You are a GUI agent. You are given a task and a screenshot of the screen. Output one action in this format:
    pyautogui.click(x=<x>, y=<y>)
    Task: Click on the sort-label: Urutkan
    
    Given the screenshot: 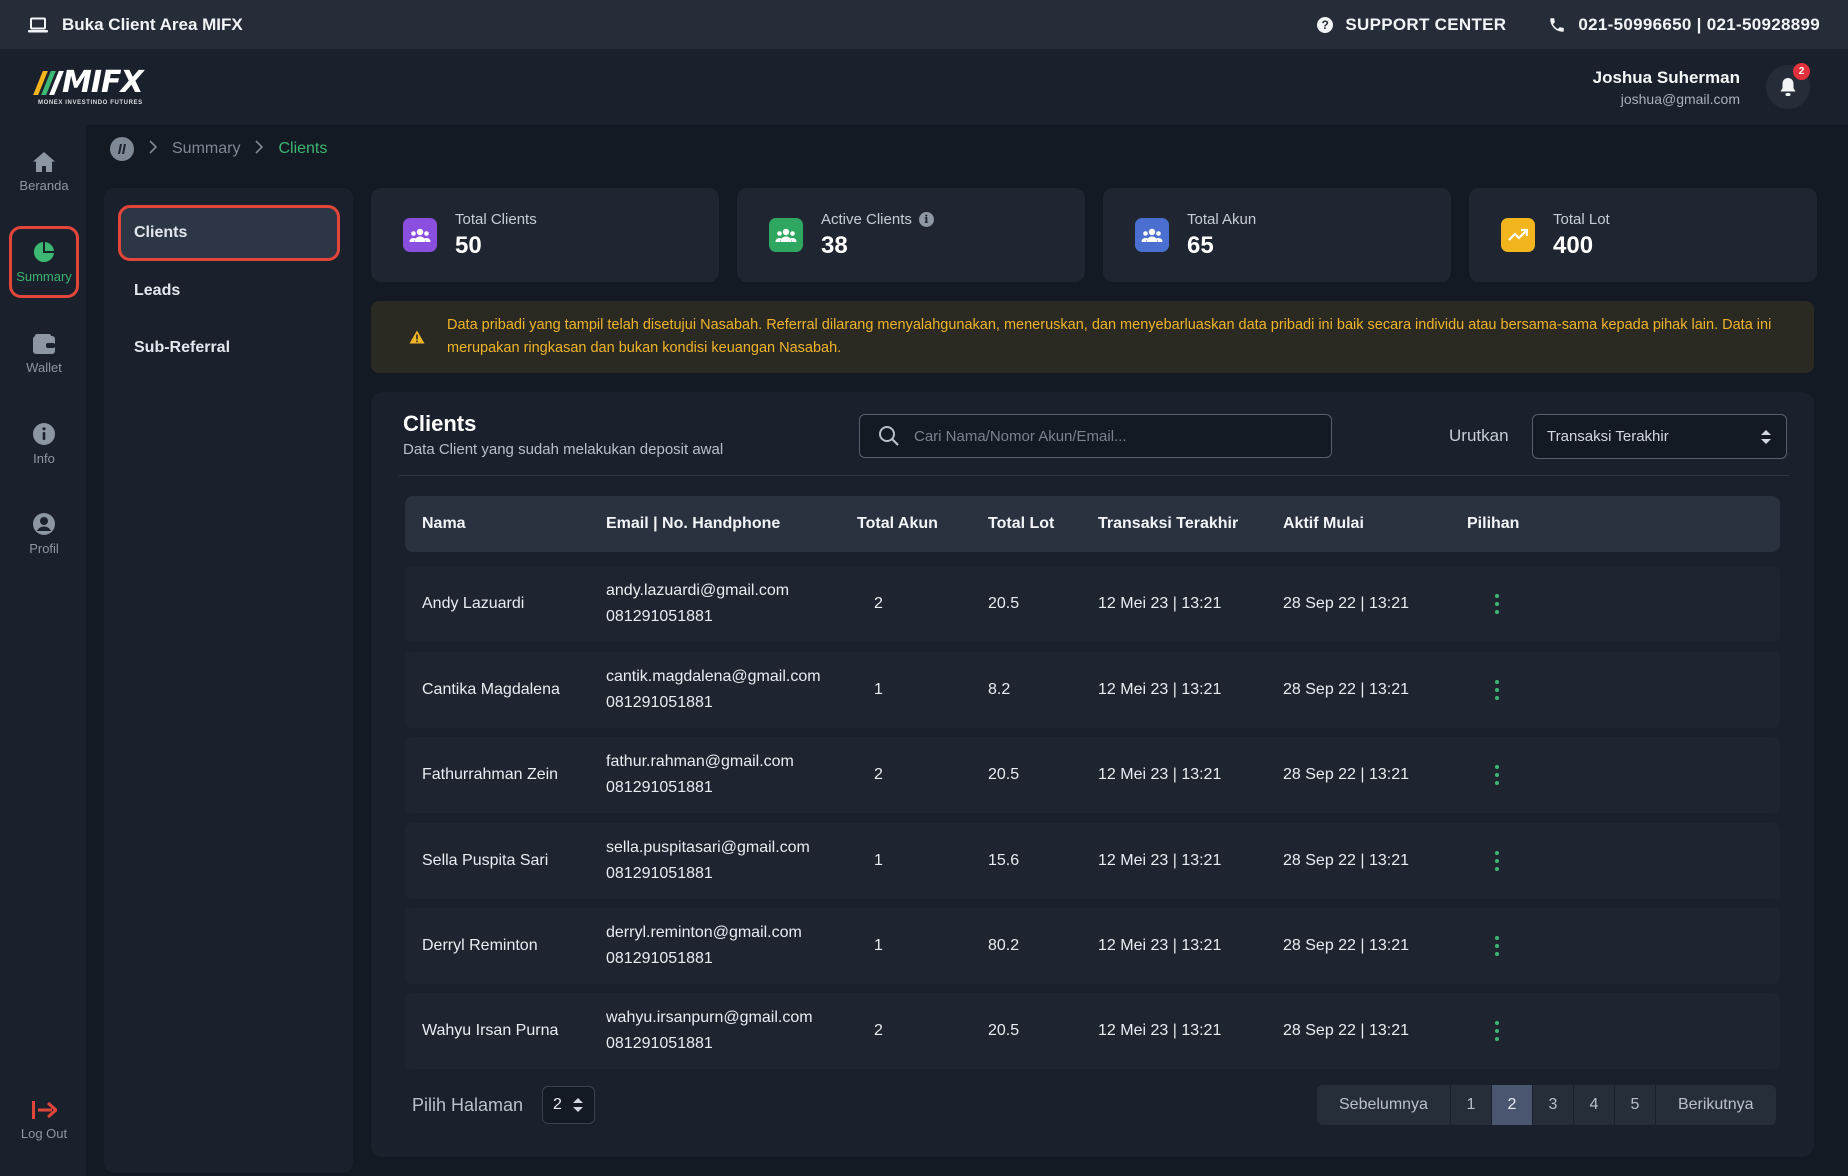 What is the action you would take?
    pyautogui.click(x=1479, y=435)
    